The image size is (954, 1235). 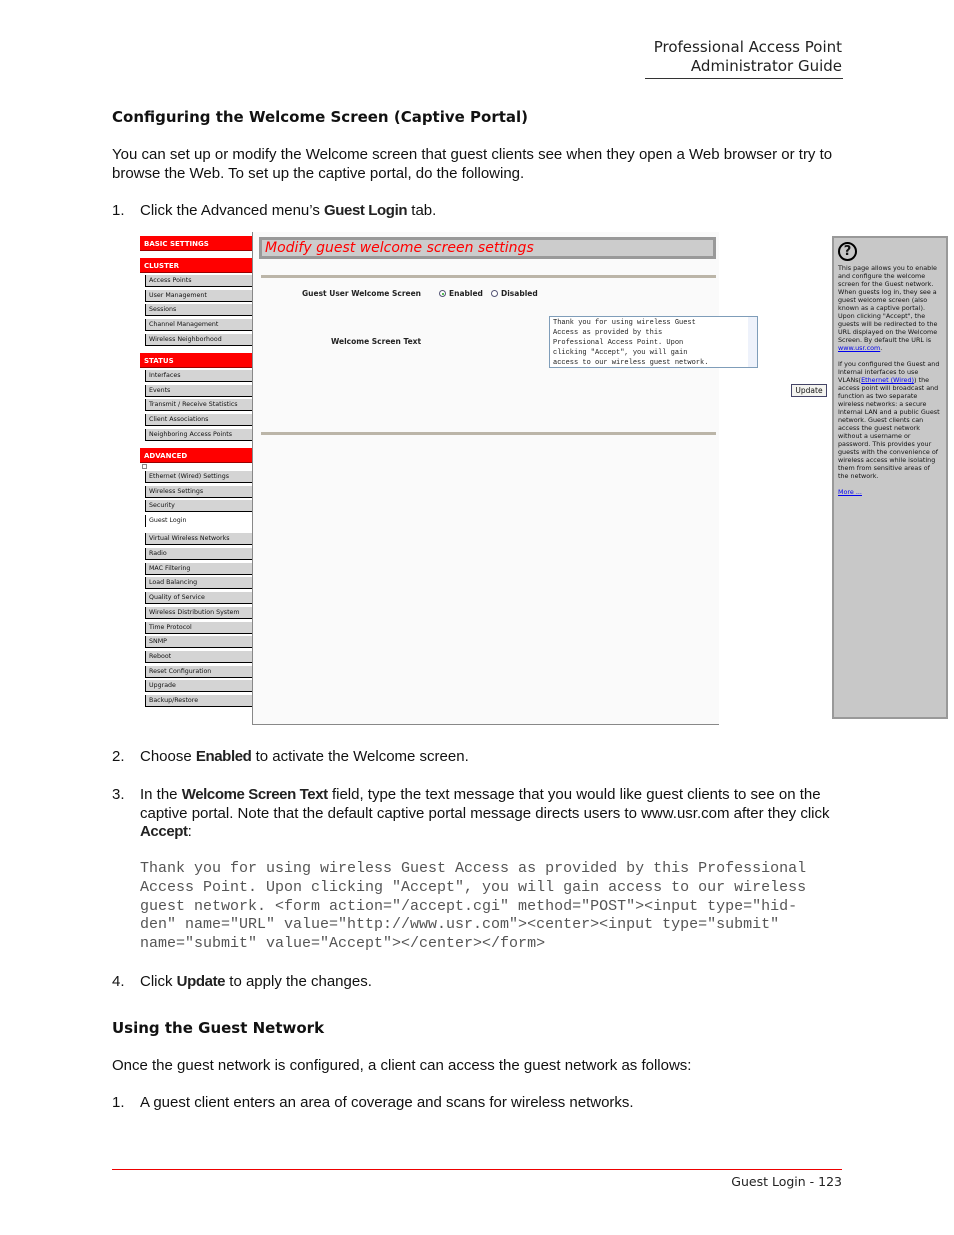 What do you see at coordinates (198, 390) in the screenshot?
I see `sidebar-item-events: Events` at bounding box center [198, 390].